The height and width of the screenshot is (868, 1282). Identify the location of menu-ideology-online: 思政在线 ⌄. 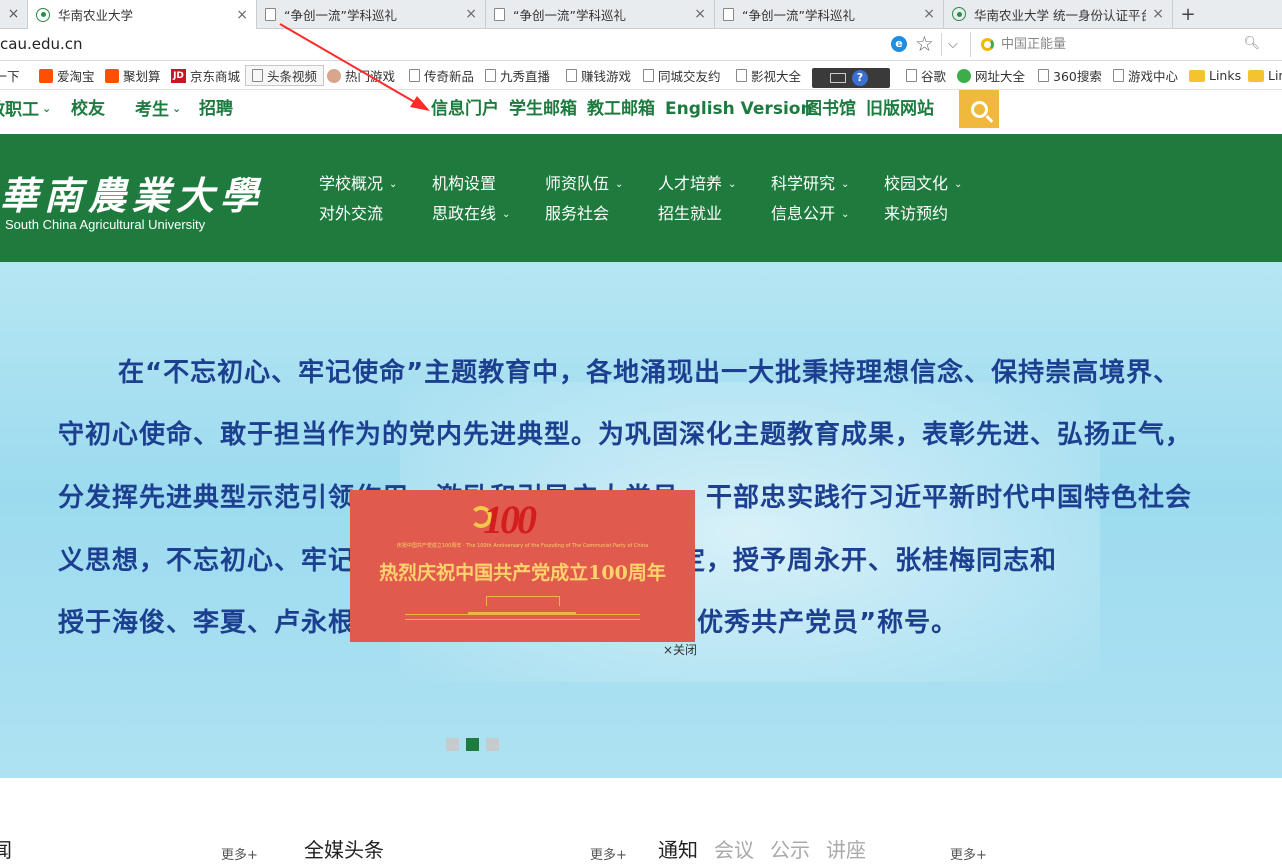
(471, 212).